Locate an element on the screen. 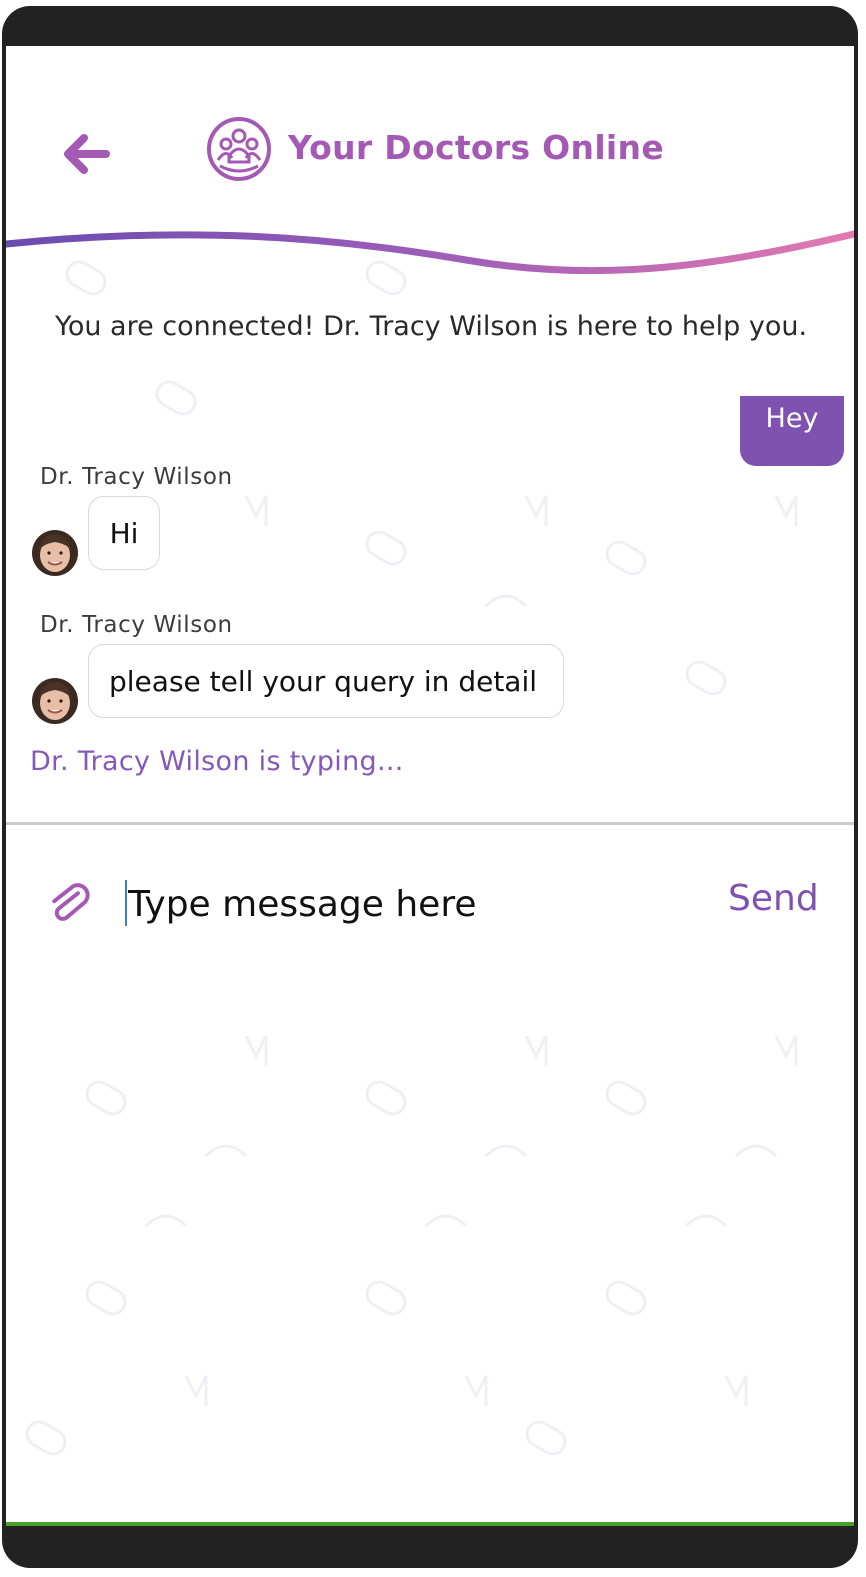  header-wave-divider is located at coordinates (430, 252).